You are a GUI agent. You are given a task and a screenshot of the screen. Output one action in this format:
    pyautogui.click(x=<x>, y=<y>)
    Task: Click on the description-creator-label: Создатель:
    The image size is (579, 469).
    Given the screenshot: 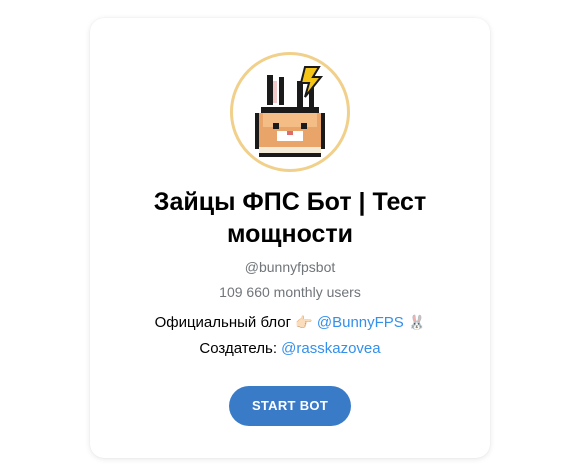 What is the action you would take?
    pyautogui.click(x=240, y=348)
    